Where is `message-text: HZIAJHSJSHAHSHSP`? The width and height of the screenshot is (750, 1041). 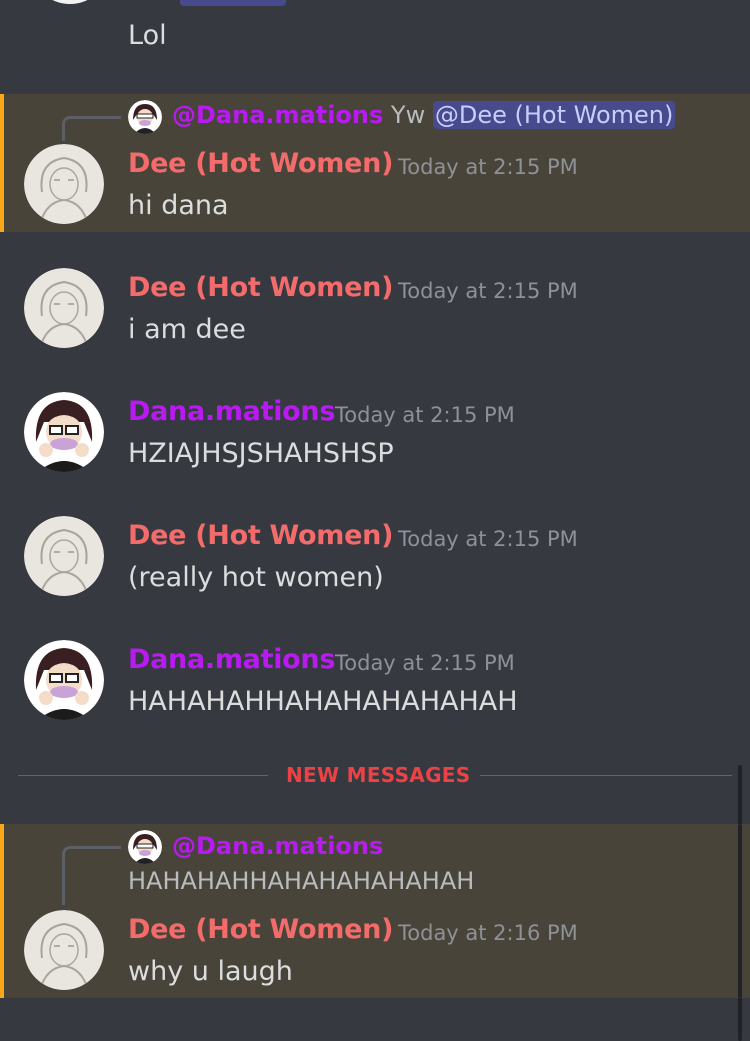
message-text: HZIAJHSJSHAHSHSP is located at coordinates (261, 453).